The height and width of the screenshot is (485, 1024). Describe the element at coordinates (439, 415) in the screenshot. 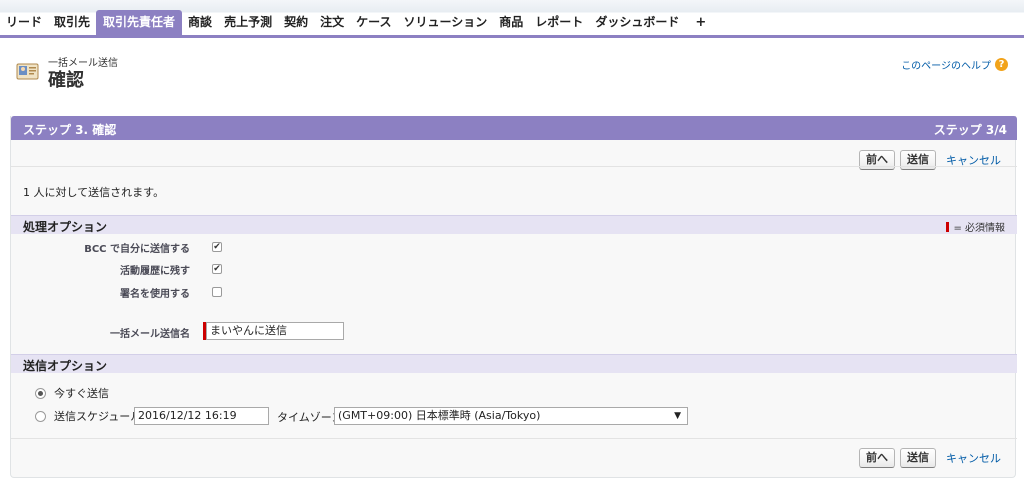

I see `timezone-selected-value: (GMT+09:00) 日本標準時 (Asia/Tokyo)` at that location.